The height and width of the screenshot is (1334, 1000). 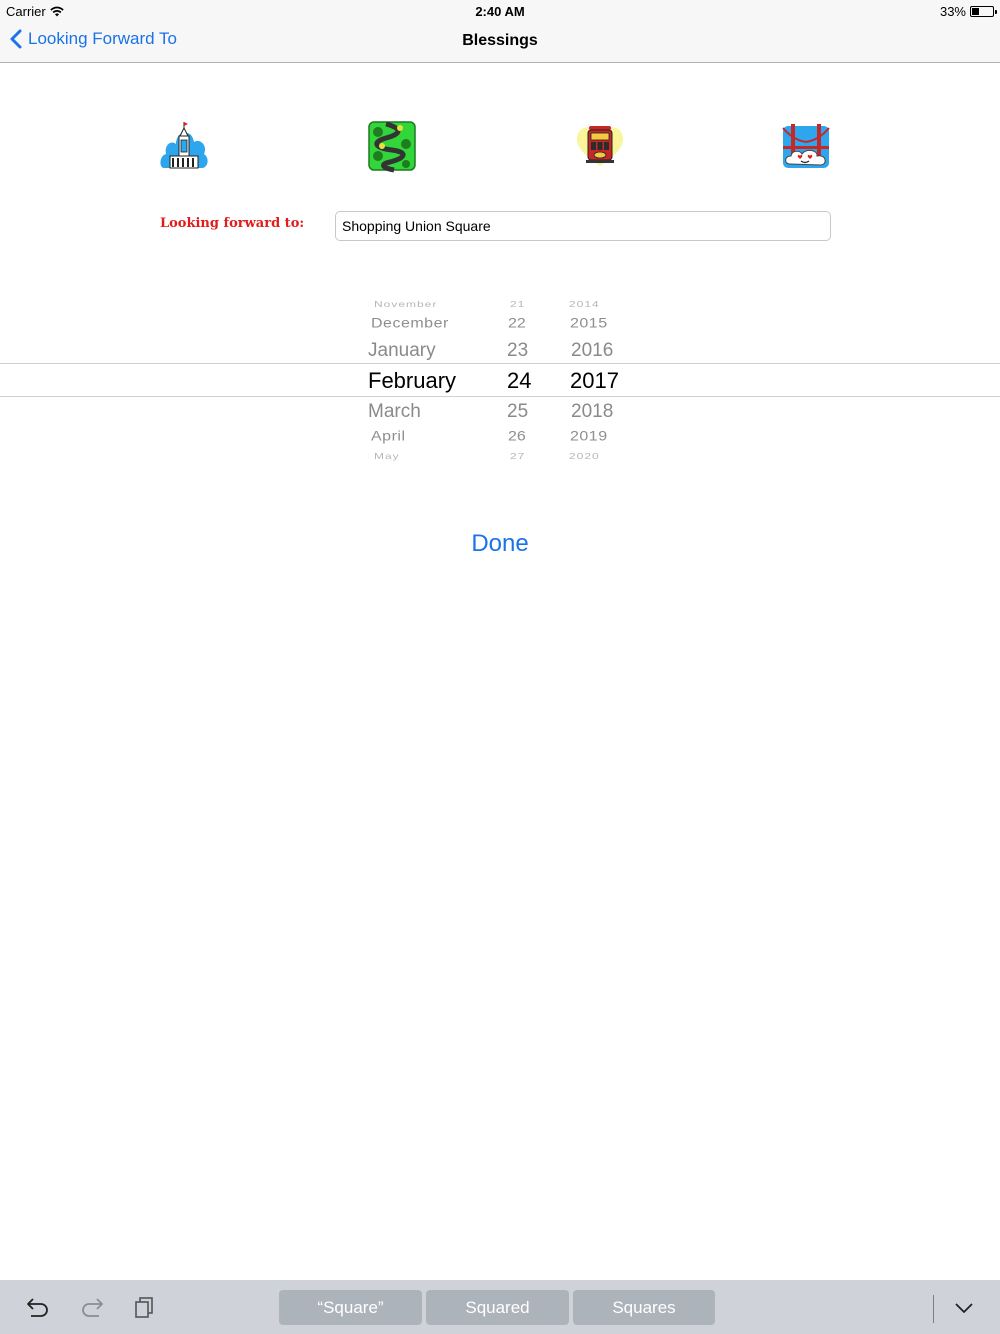 I want to click on page-title: Blessings, so click(x=500, y=40).